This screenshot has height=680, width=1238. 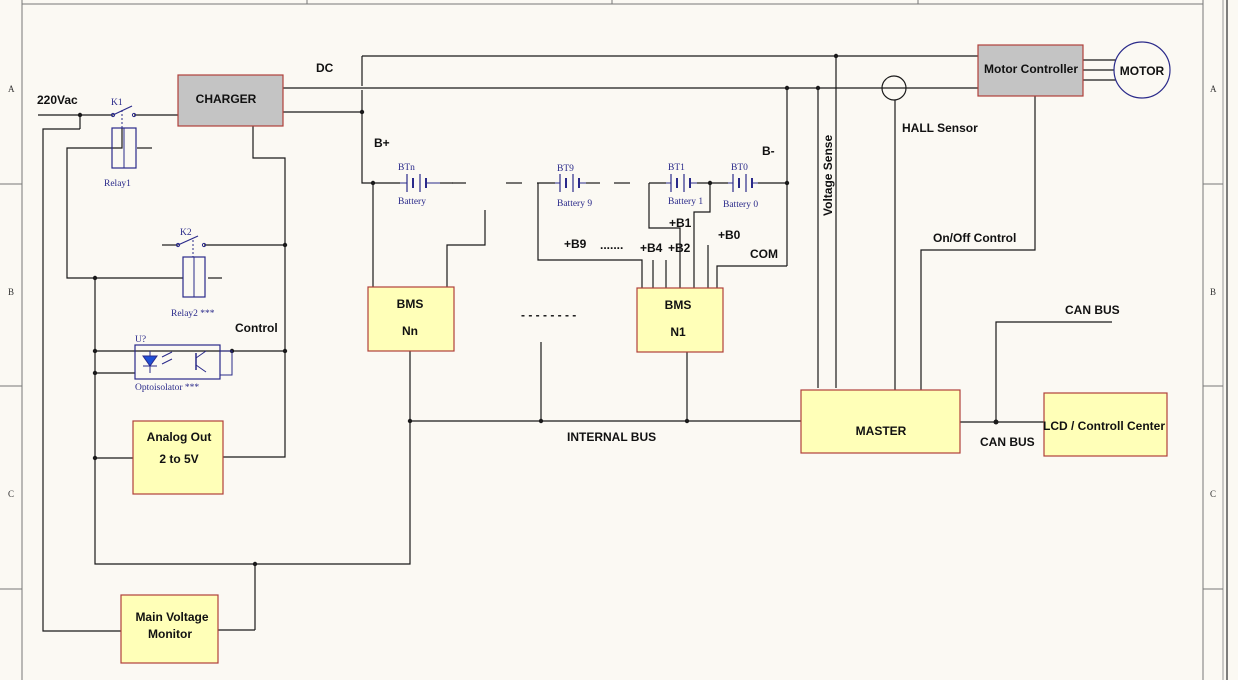 What do you see at coordinates (410, 304) in the screenshot?
I see `bms-nn-title: BMS` at bounding box center [410, 304].